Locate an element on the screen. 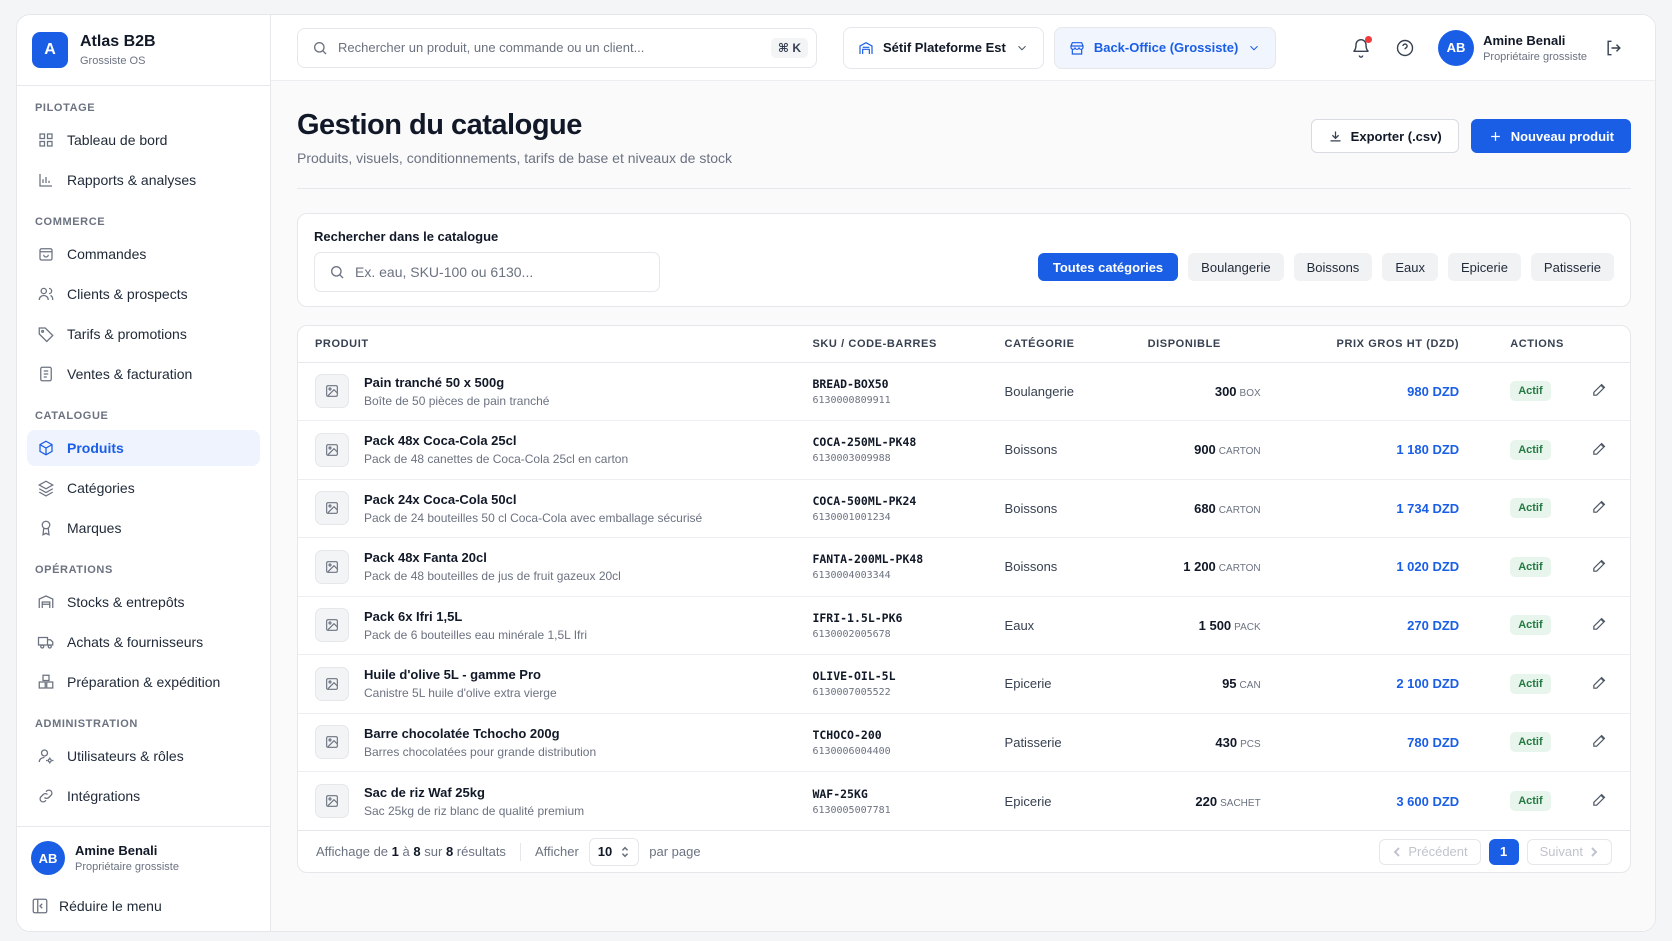  product-name: Pack 6x Ifri 1,5L is located at coordinates (475, 616).